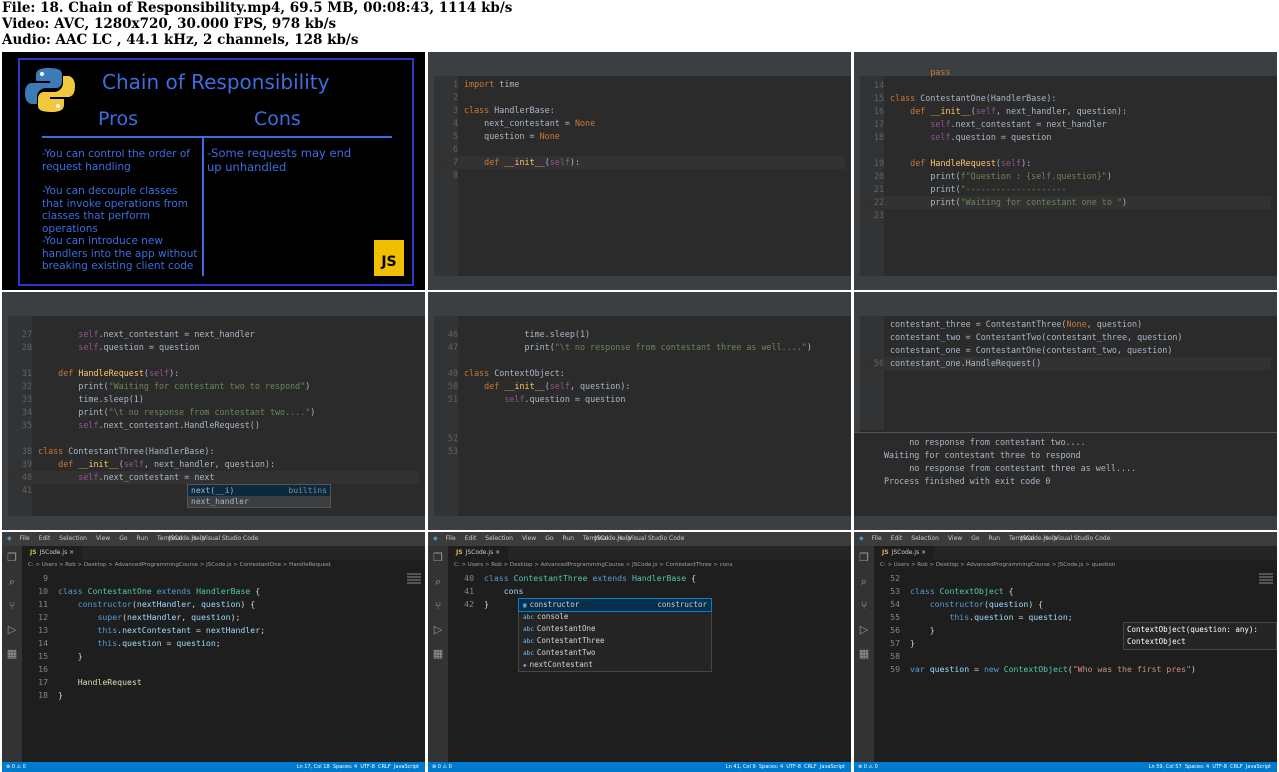  What do you see at coordinates (615, 629) in the screenshot?
I see `suggestion-item: abc ContestantOne` at bounding box center [615, 629].